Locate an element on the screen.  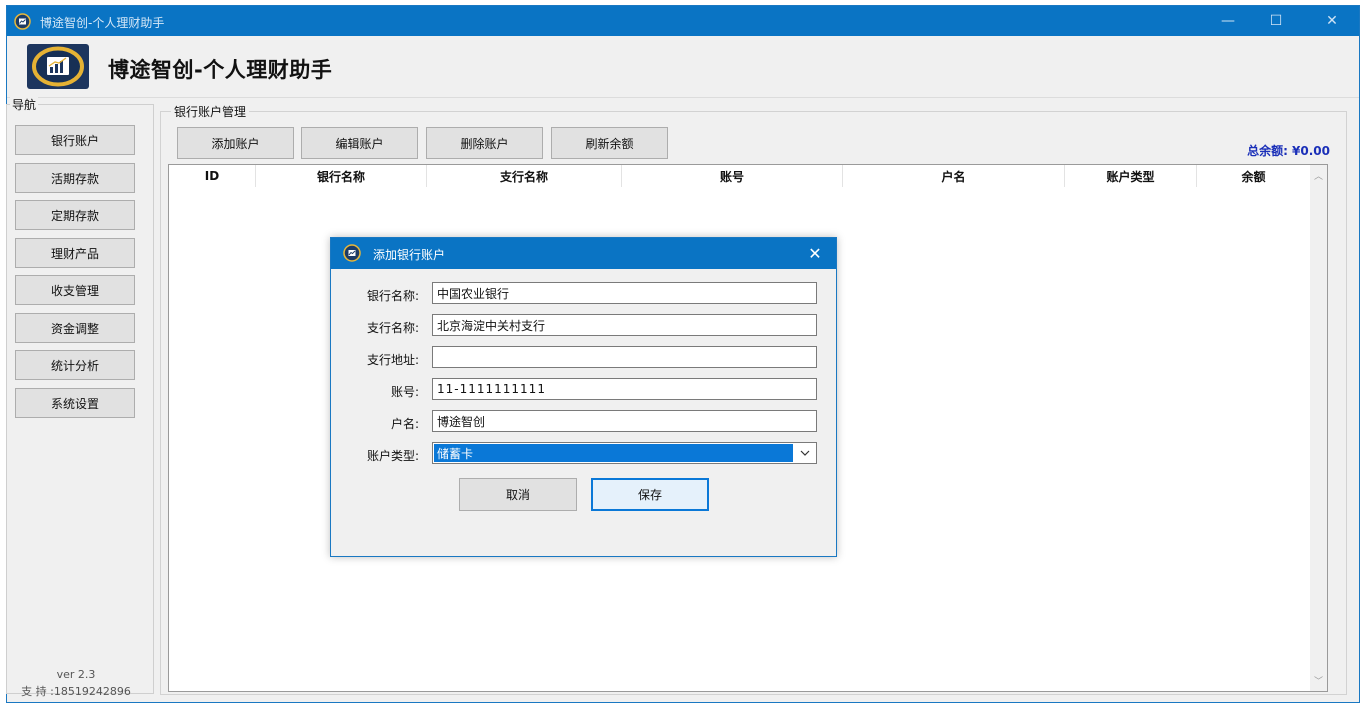
col-branch-name: 支行名称 is located at coordinates (524, 176).